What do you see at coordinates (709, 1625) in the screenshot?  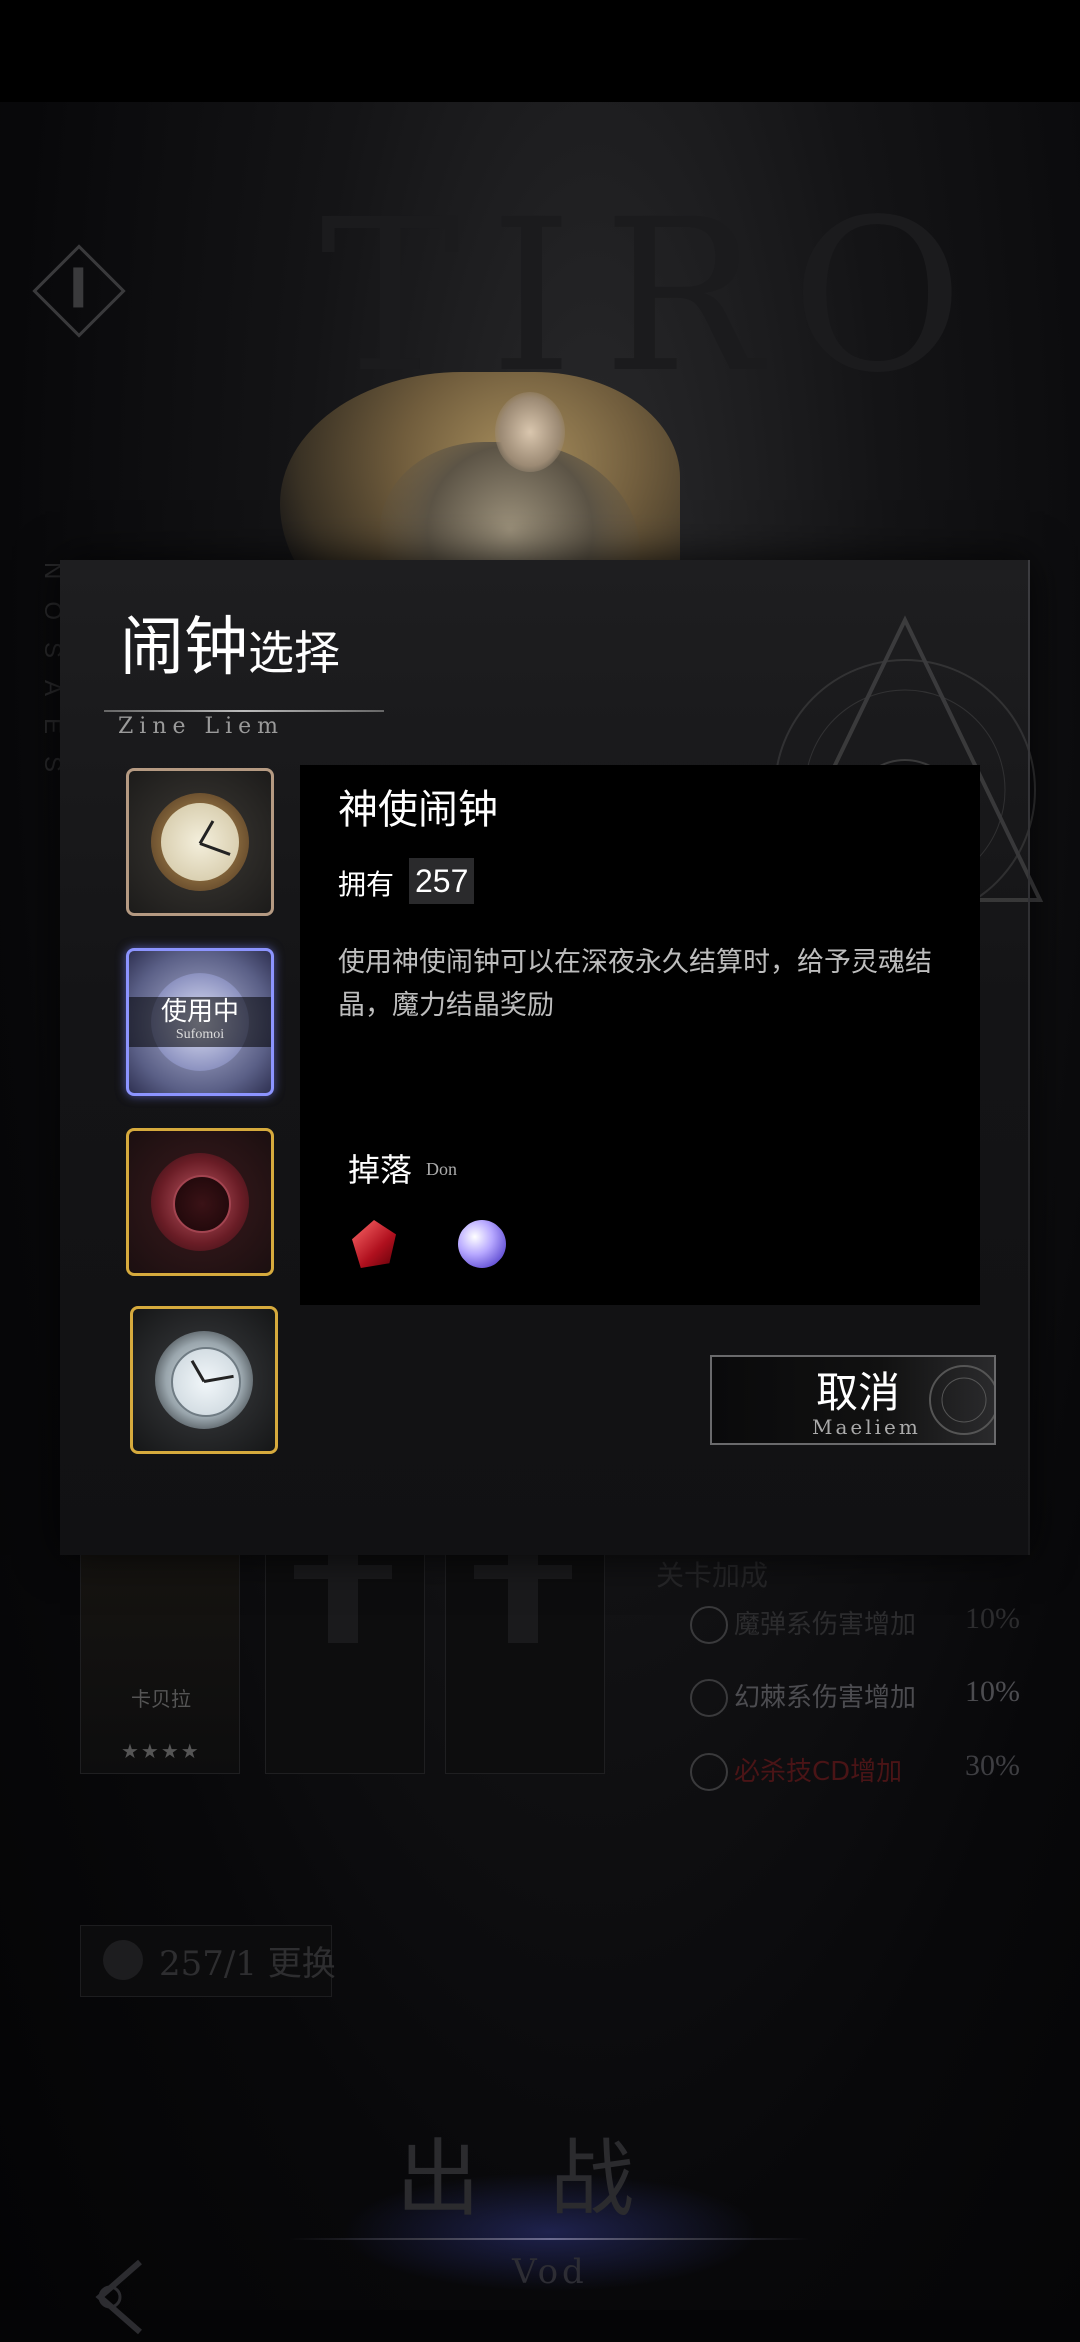 I see `bullet-icon` at bounding box center [709, 1625].